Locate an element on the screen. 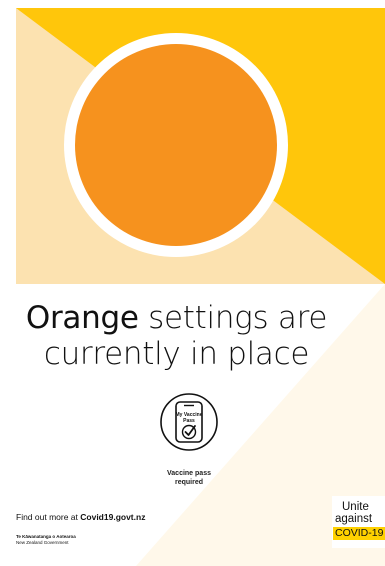 Image resolution: width=385 pixels, height=566 pixels. find-out-text: Find out more at is located at coordinates (48, 517).